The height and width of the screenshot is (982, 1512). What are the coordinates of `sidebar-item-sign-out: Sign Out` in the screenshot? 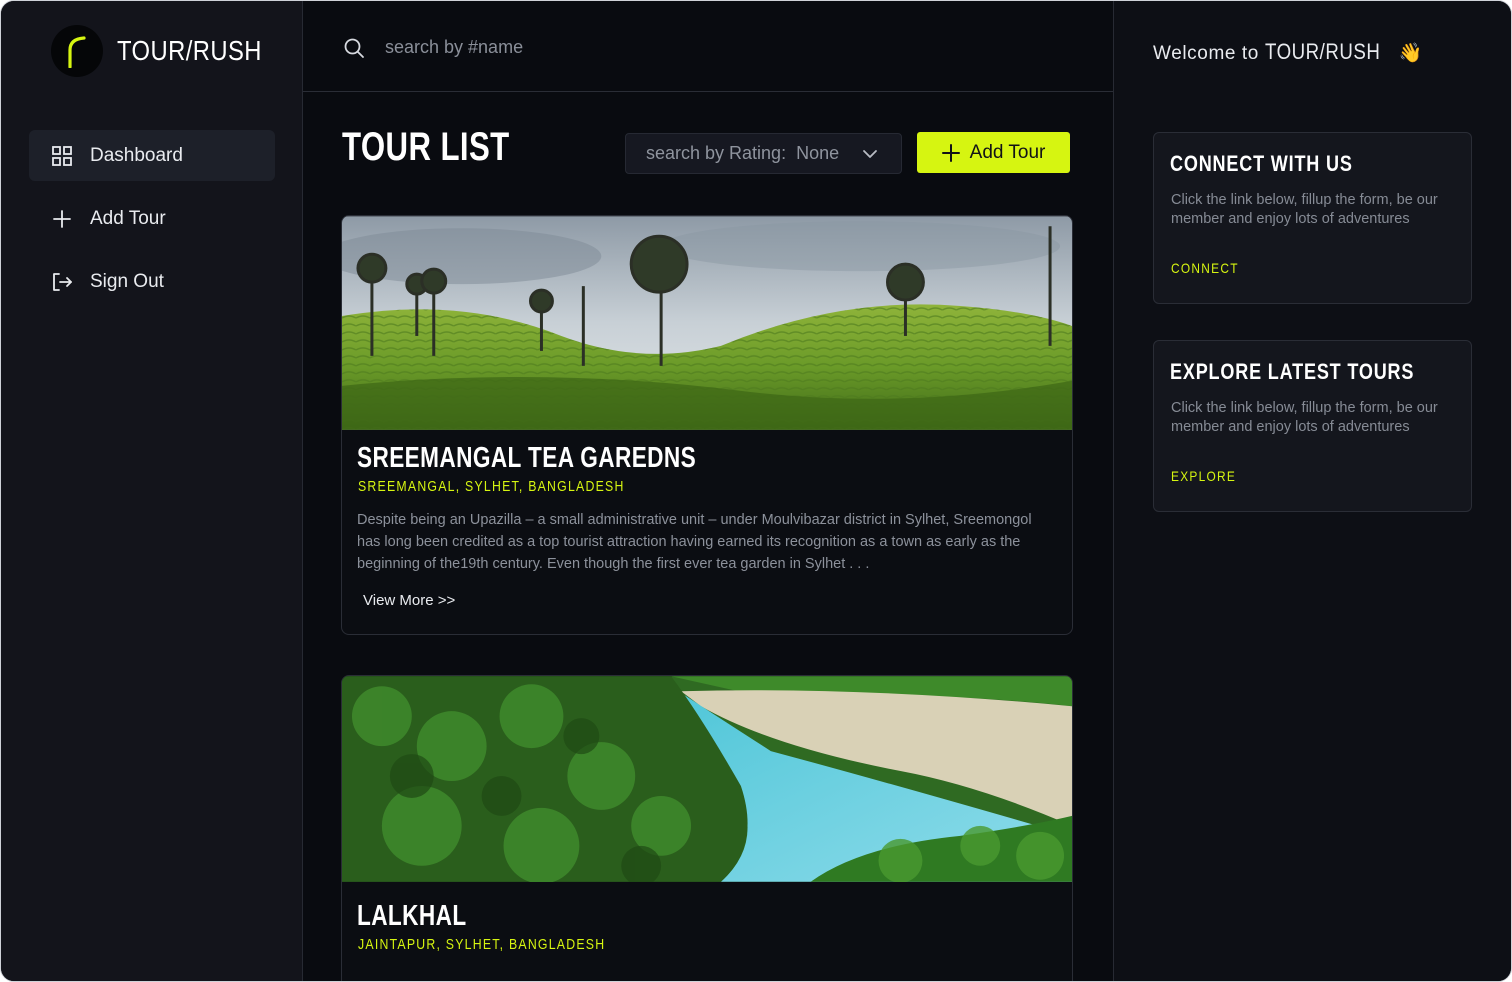 It's located at (152, 281).